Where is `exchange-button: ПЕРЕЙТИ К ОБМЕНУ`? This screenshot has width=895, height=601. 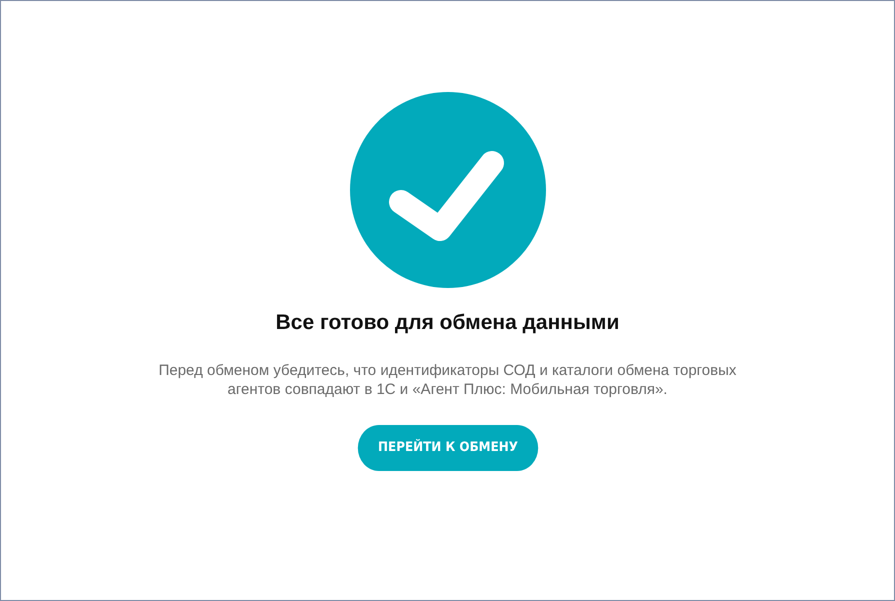 exchange-button: ПЕРЕЙТИ К ОБМЕНУ is located at coordinates (447, 448).